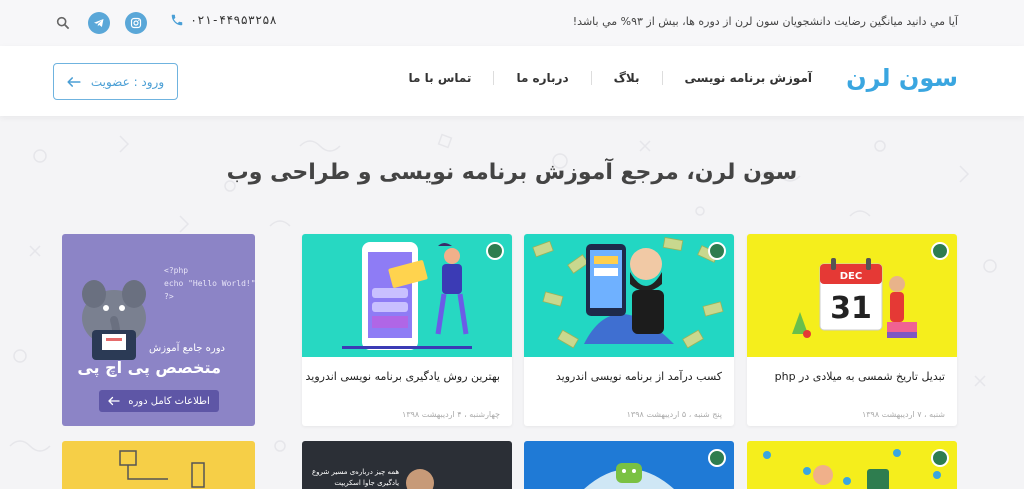  I want to click on promo-subtitle: دوره جامع آموزش, so click(187, 348).